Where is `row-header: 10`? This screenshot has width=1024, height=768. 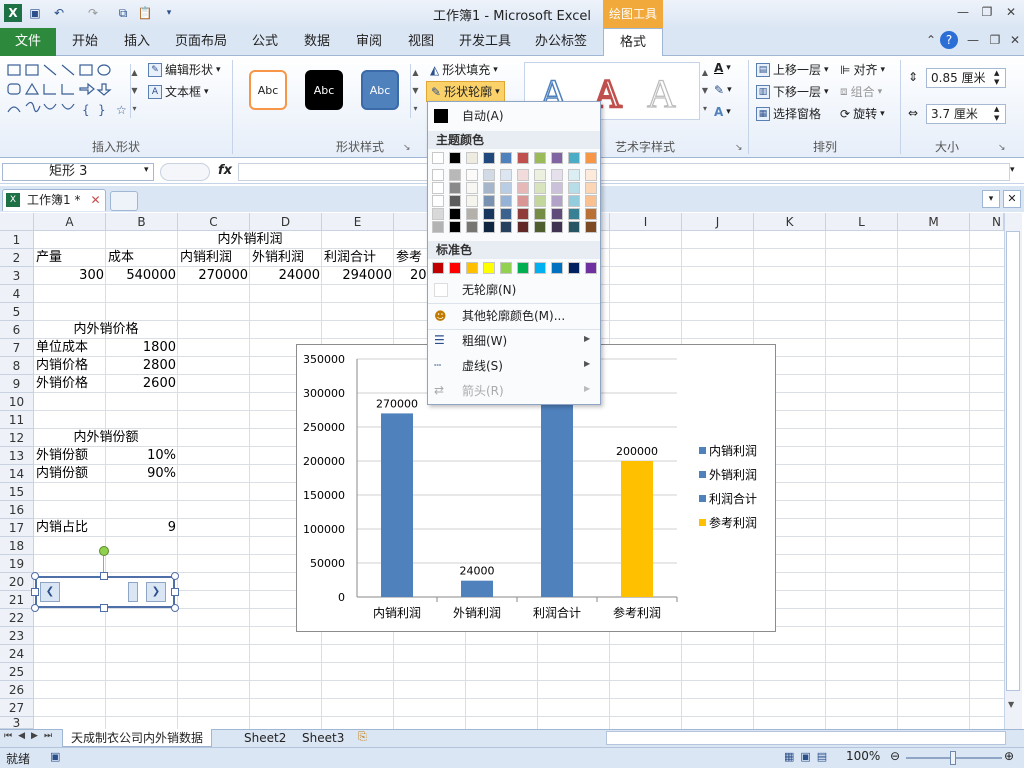
row-header: 10 is located at coordinates (17, 402).